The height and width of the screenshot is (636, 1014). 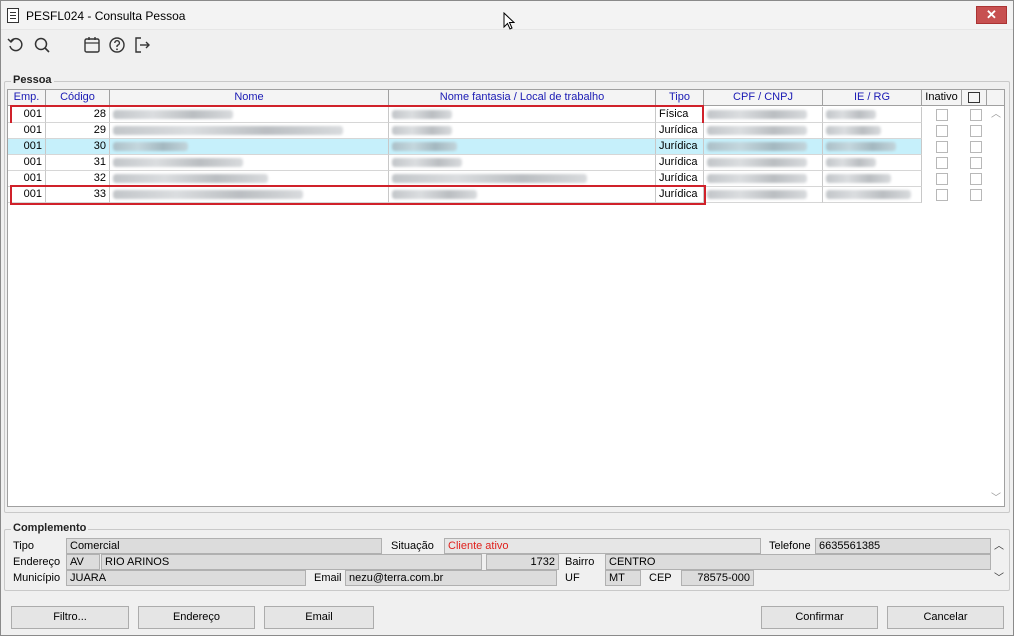 What do you see at coordinates (78, 147) in the screenshot?
I see `cell-codigo: 30` at bounding box center [78, 147].